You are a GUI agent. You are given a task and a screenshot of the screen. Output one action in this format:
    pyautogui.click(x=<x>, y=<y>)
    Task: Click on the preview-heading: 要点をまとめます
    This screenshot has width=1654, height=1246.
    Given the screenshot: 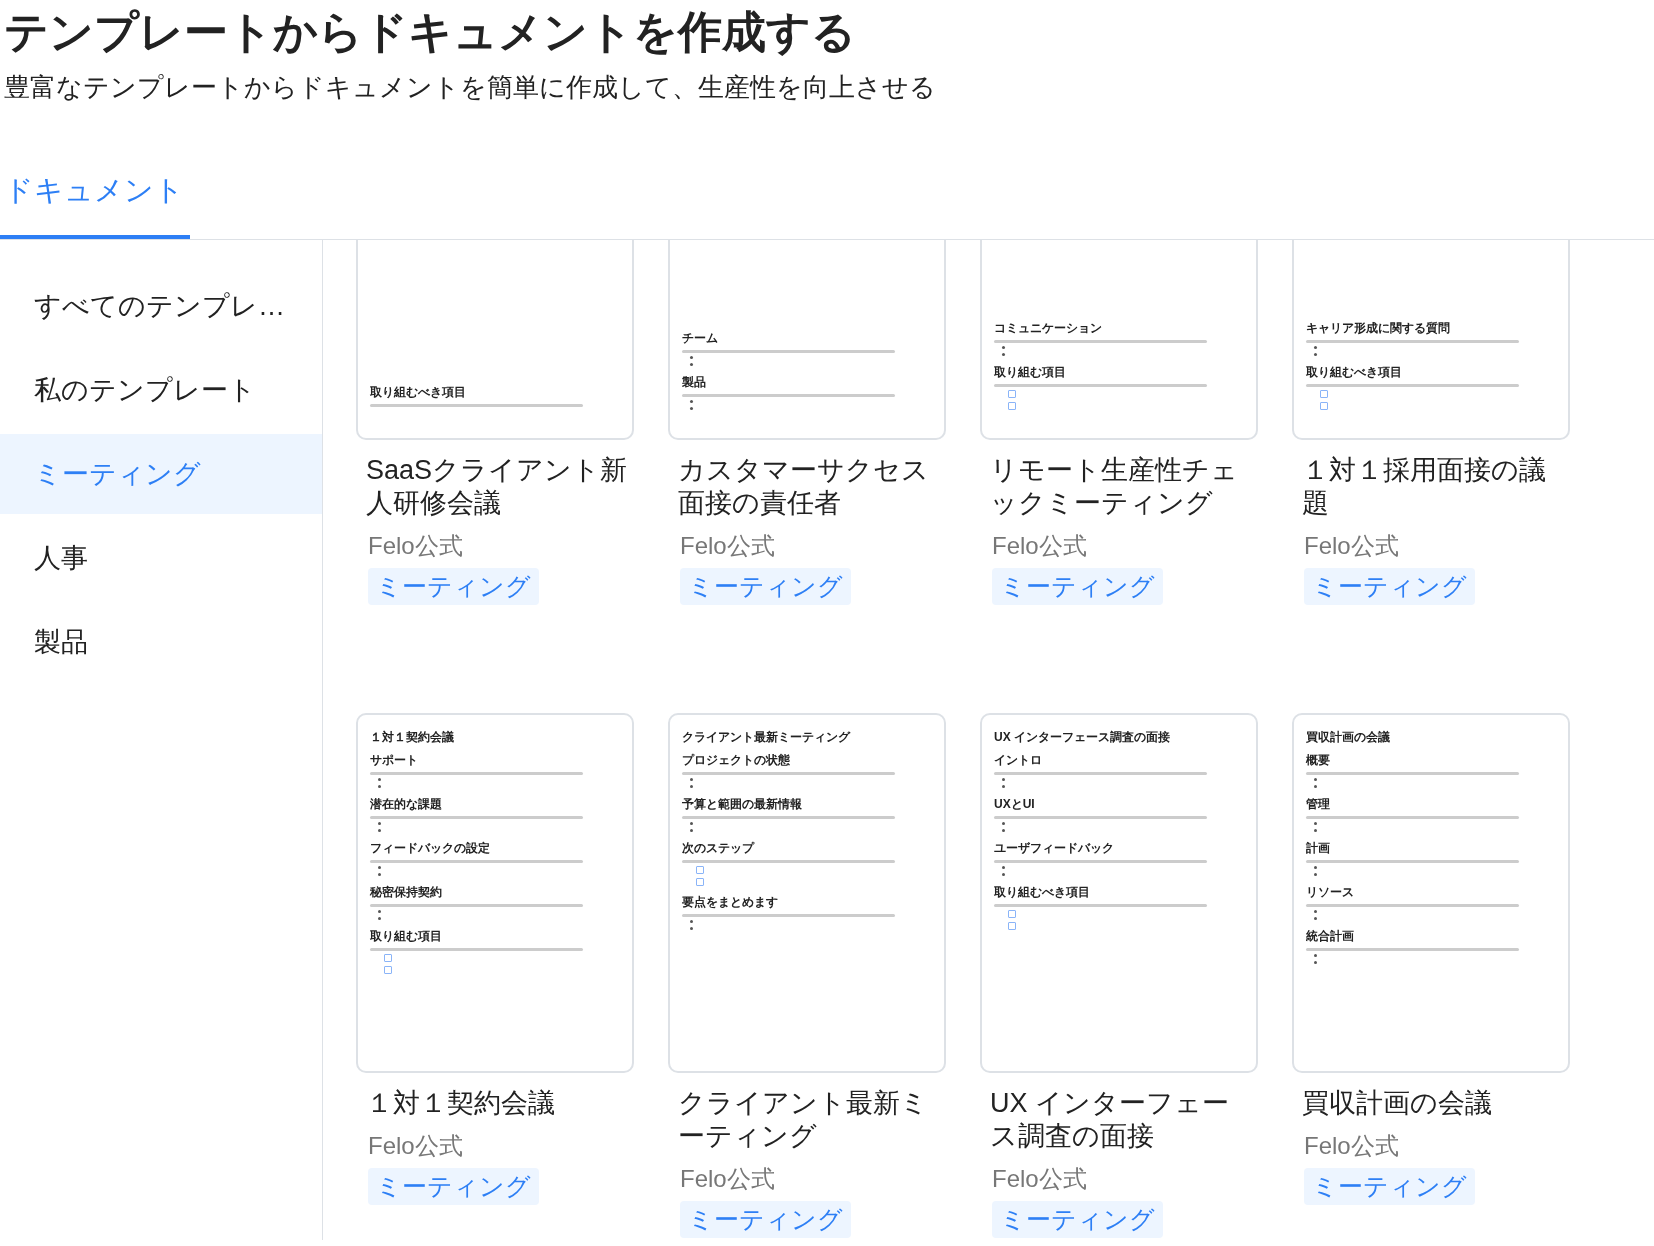 What is the action you would take?
    pyautogui.click(x=730, y=902)
    